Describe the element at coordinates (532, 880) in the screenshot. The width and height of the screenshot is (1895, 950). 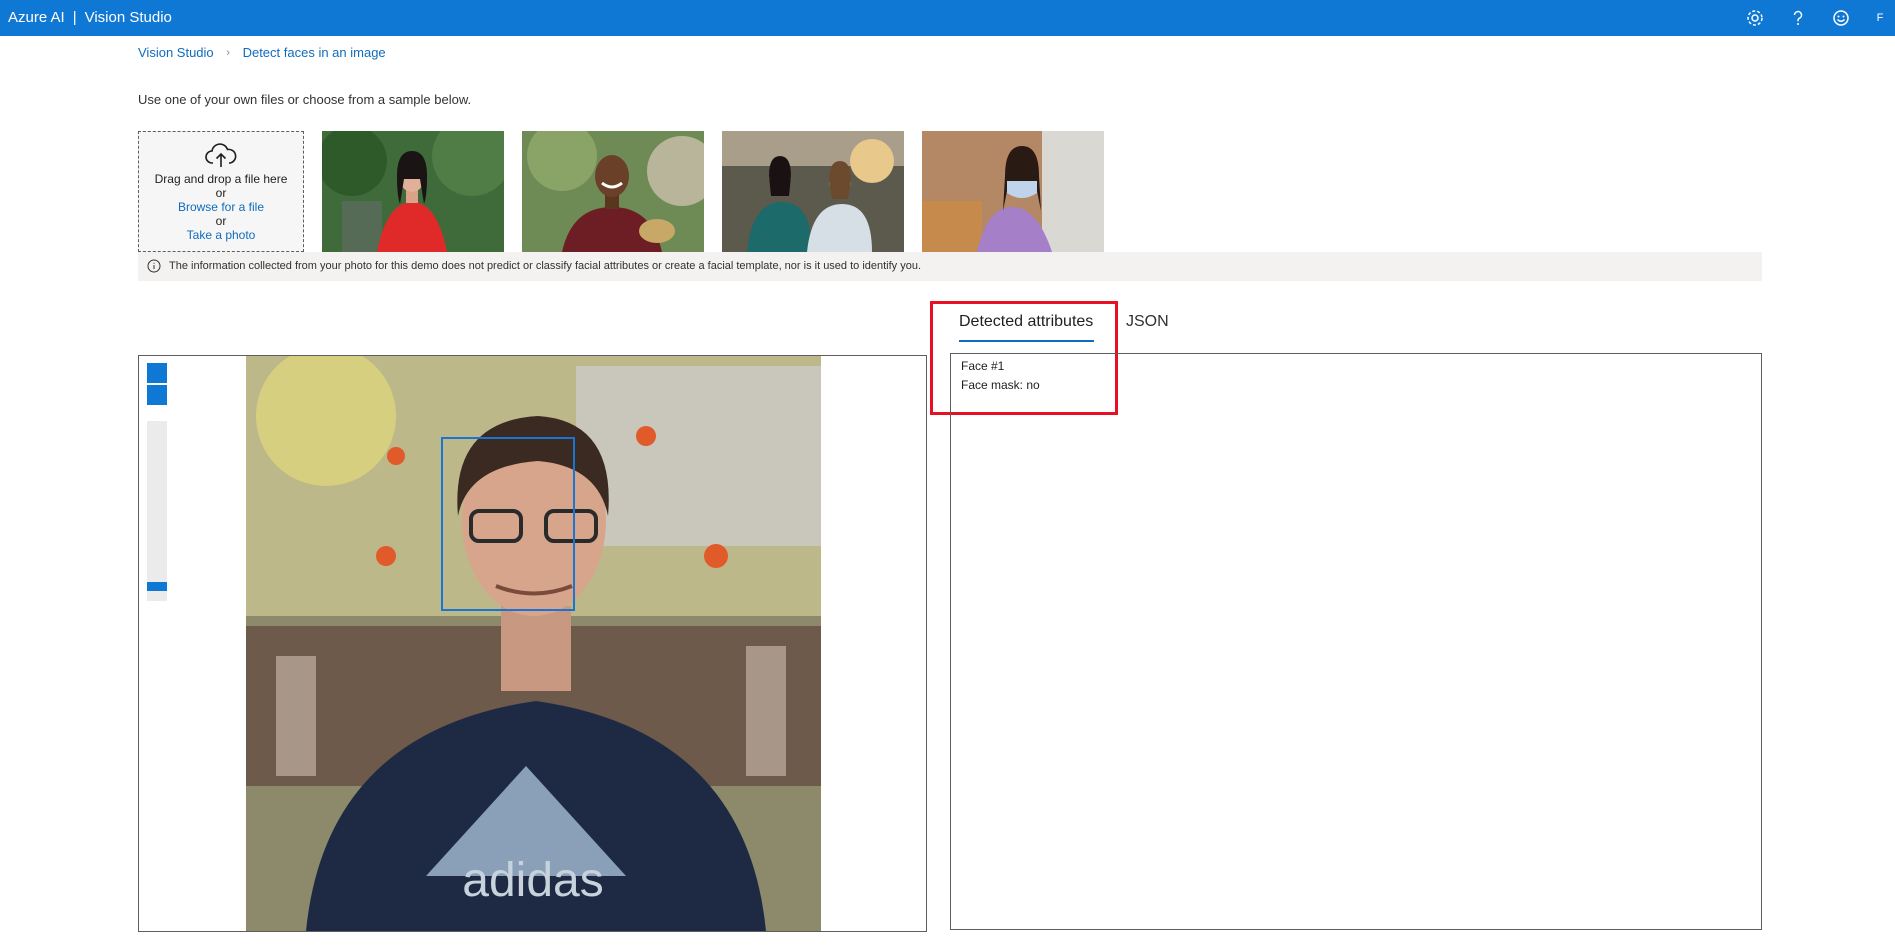
I see `svg-text: adidas` at that location.